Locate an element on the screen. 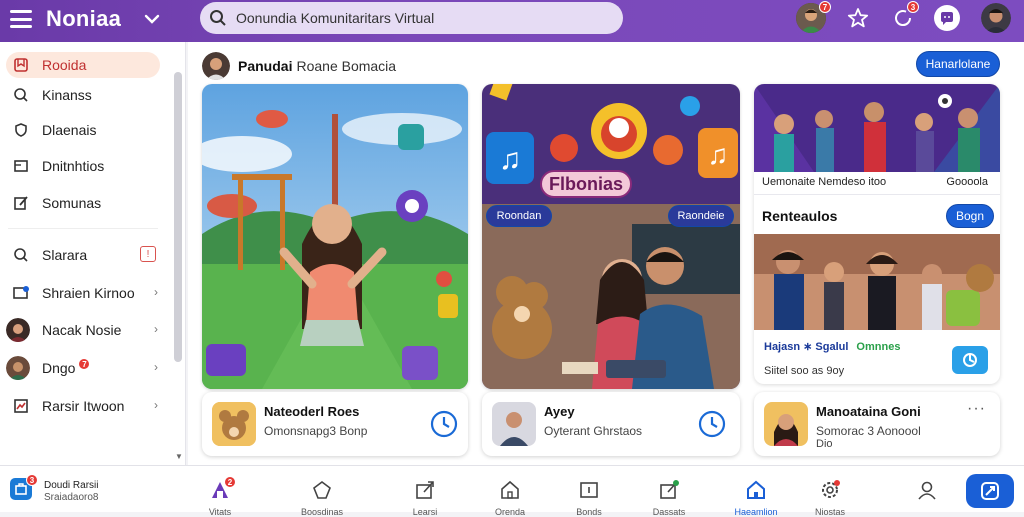  nav-square-icon is located at coordinates (589, 490).